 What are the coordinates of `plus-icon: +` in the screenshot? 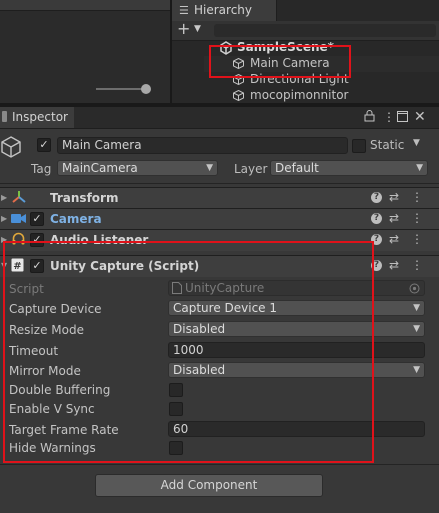 It's located at (183, 28).